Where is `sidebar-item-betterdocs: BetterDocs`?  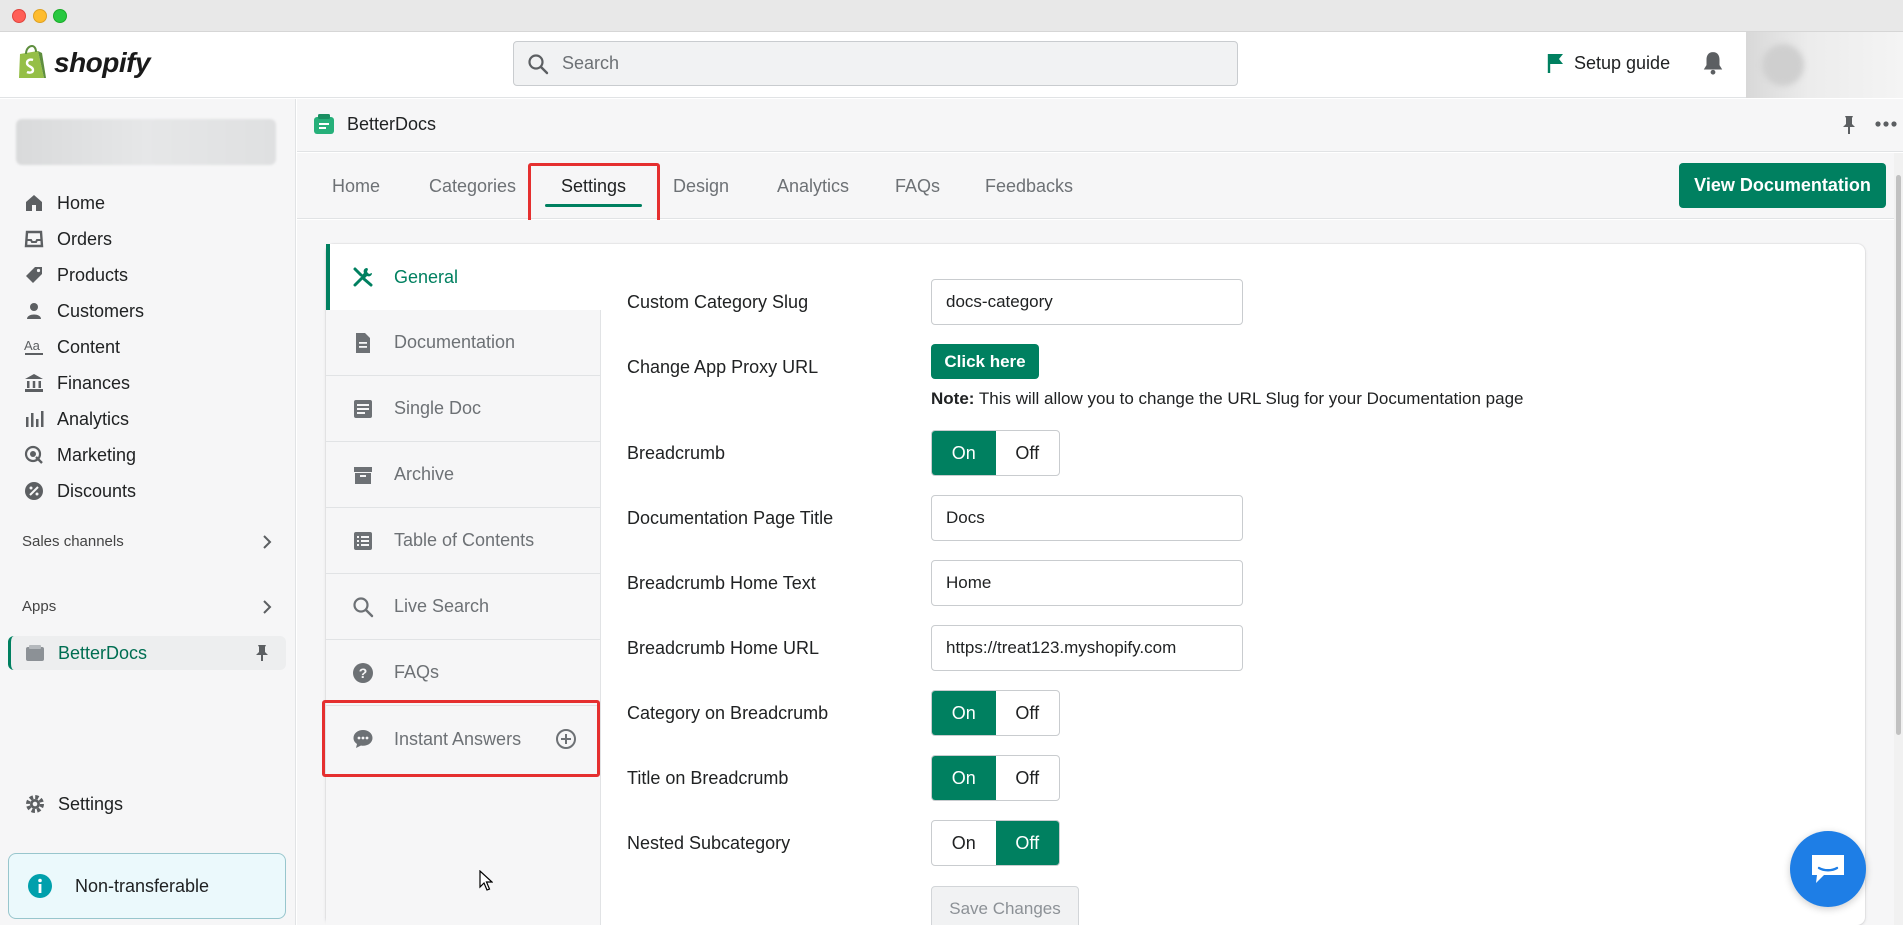
sidebar-item-betterdocs: BetterDocs is located at coordinates (147, 653).